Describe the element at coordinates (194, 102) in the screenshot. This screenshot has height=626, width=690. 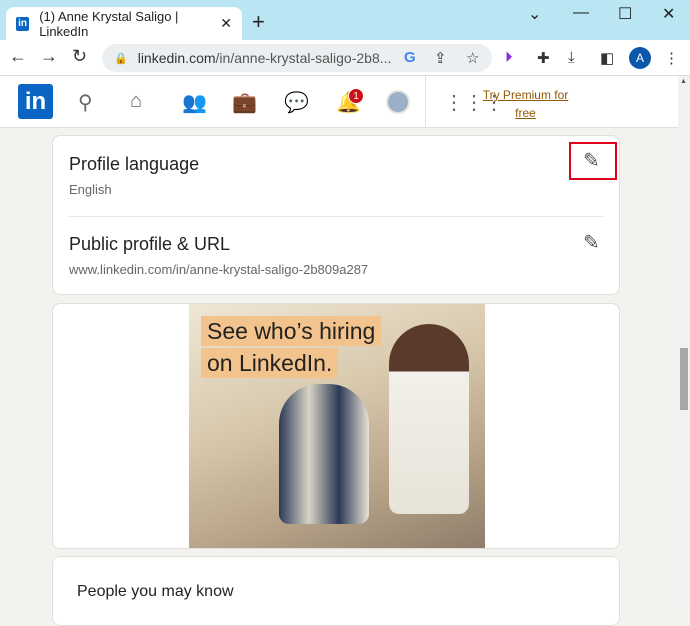
I see `my-network-icon: 👥` at that location.